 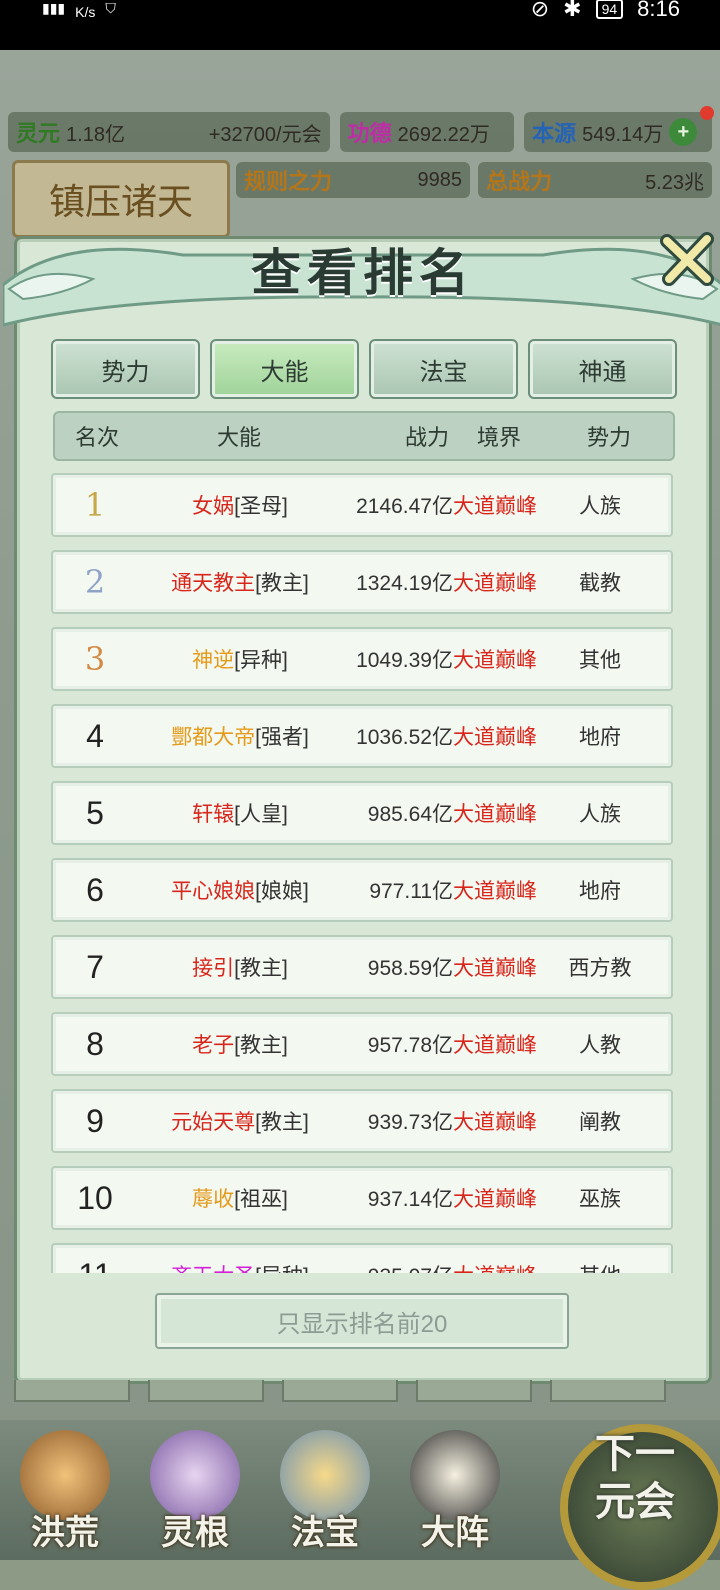 What do you see at coordinates (282, 737) in the screenshot?
I see `character-title: [强者]` at bounding box center [282, 737].